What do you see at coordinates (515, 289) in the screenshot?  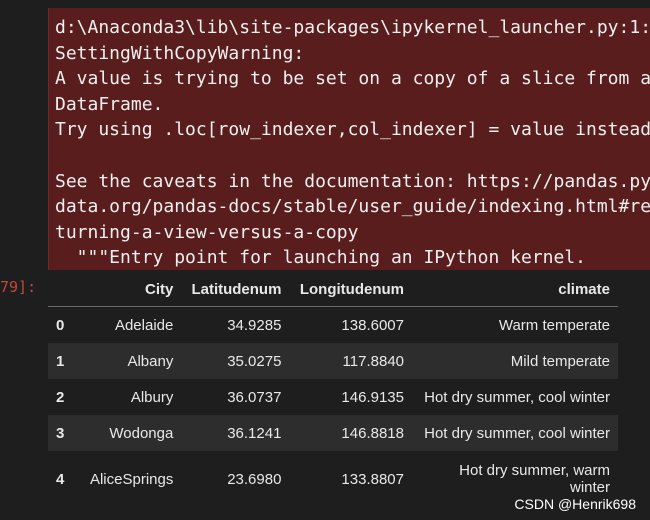 I see `column-header-climate: climate` at bounding box center [515, 289].